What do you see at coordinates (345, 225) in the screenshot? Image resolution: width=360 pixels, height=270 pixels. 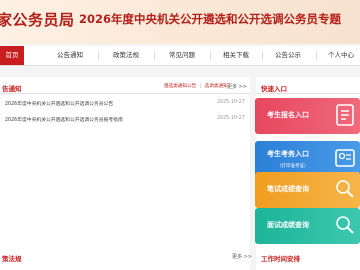 I see `interview-search-icon` at bounding box center [345, 225].